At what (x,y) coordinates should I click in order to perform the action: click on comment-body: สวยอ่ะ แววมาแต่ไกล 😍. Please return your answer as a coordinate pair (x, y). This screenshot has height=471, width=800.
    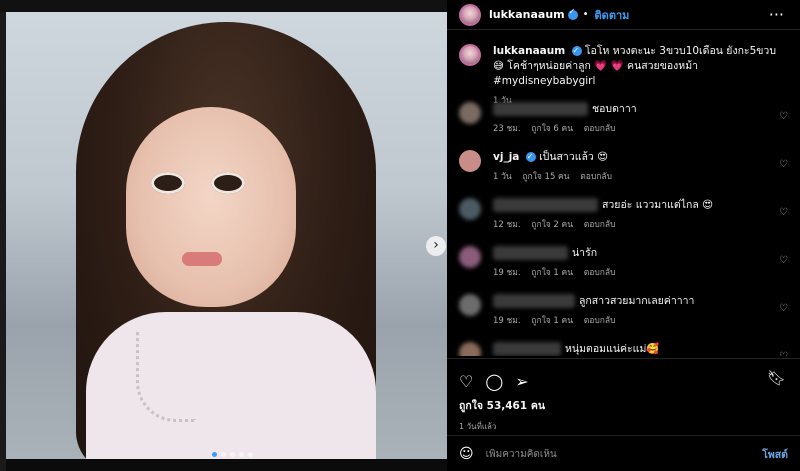
    Looking at the image, I should click on (640, 205).